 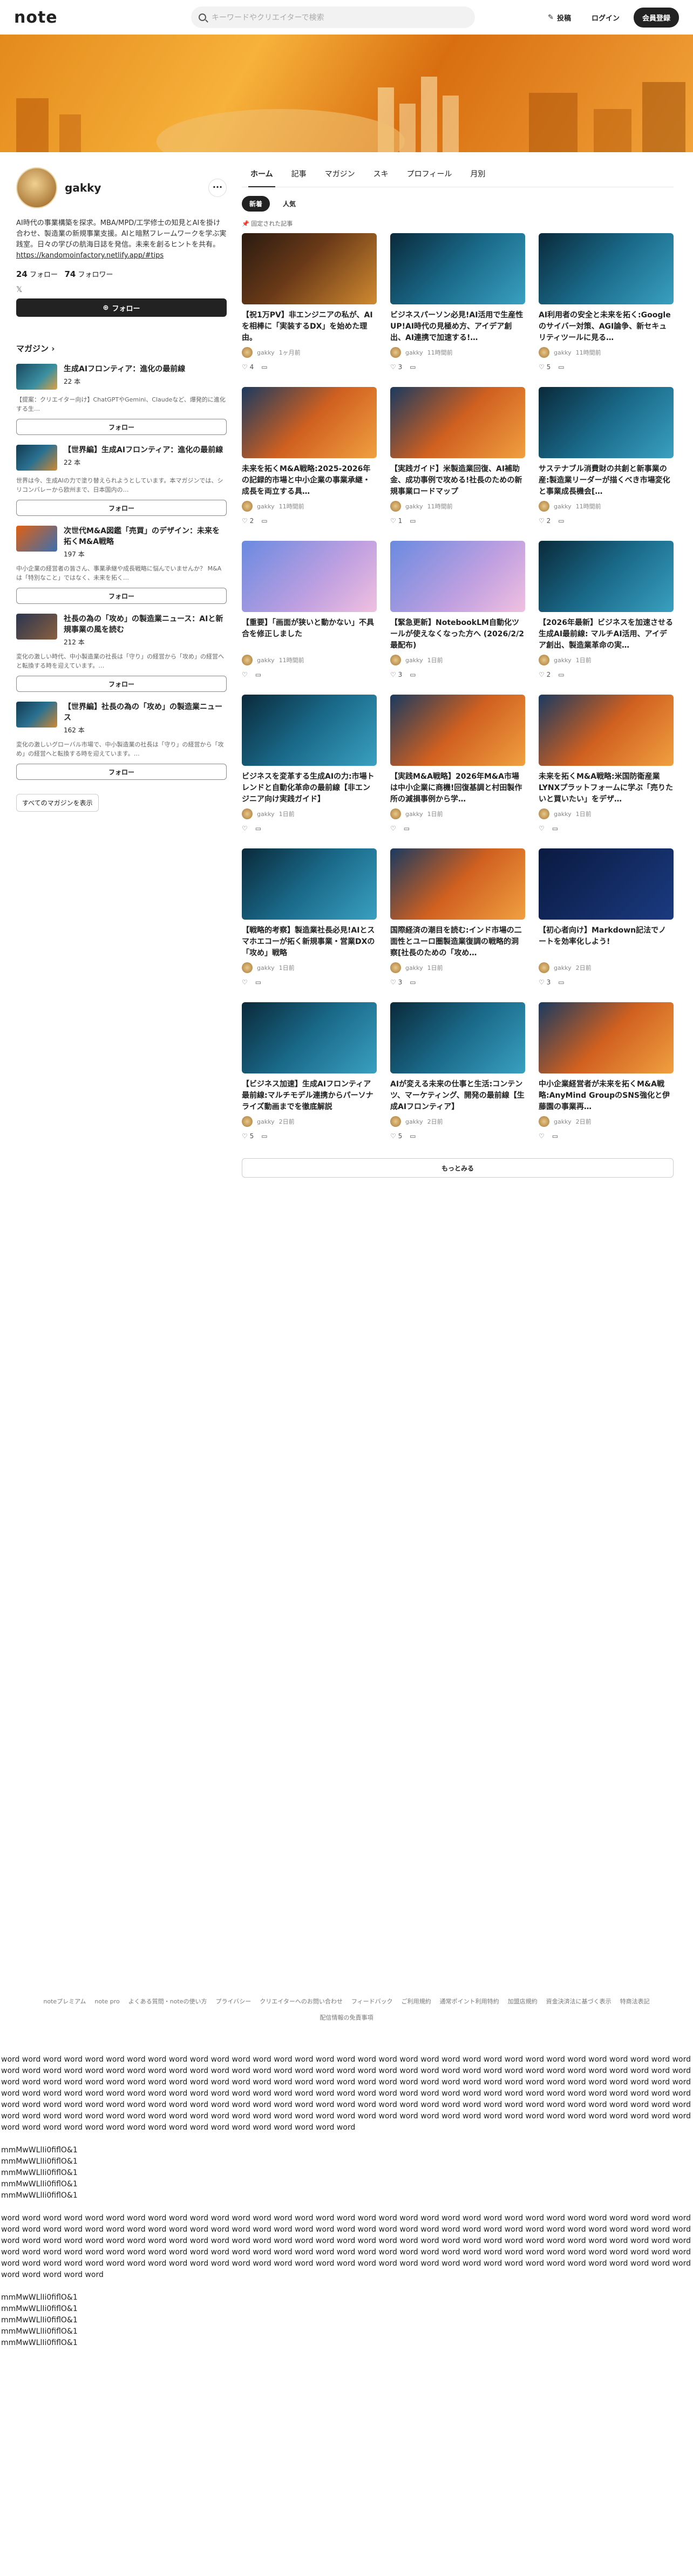 I want to click on footer-link: 資金決済法に基づく表示, so click(x=579, y=2001).